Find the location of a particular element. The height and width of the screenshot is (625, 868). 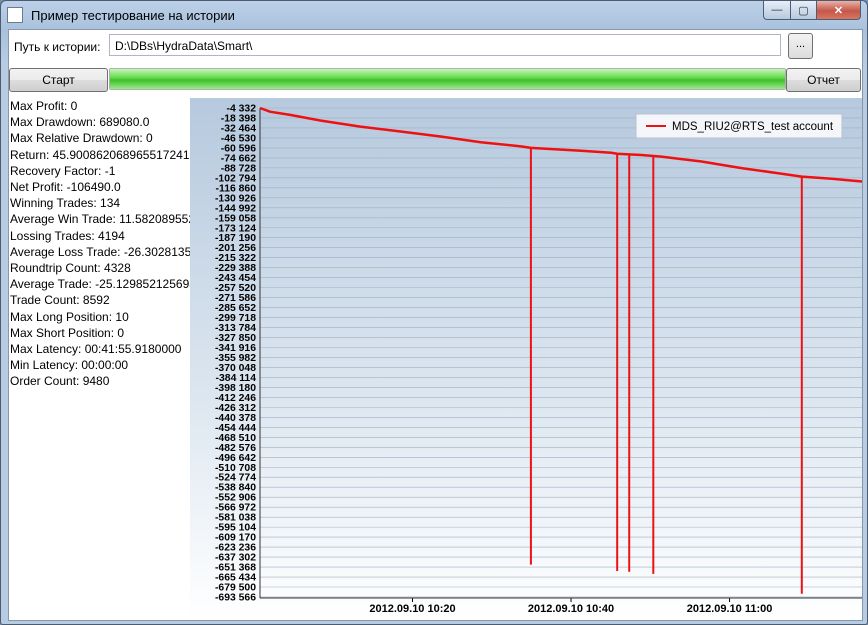

minimize-icon: — is located at coordinates (777, 10).